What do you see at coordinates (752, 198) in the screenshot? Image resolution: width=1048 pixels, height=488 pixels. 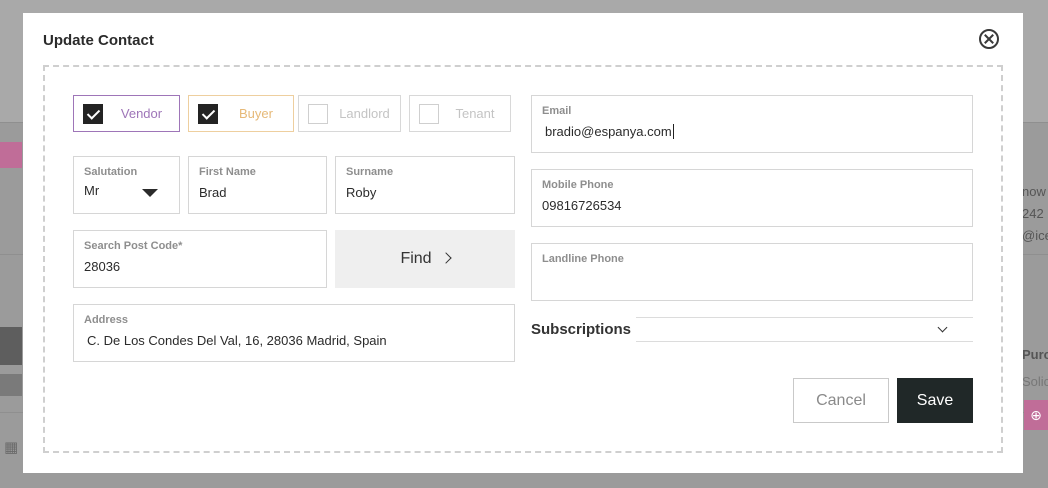 I see `mobile-phone-field: Mobile Phone 09816726534` at bounding box center [752, 198].